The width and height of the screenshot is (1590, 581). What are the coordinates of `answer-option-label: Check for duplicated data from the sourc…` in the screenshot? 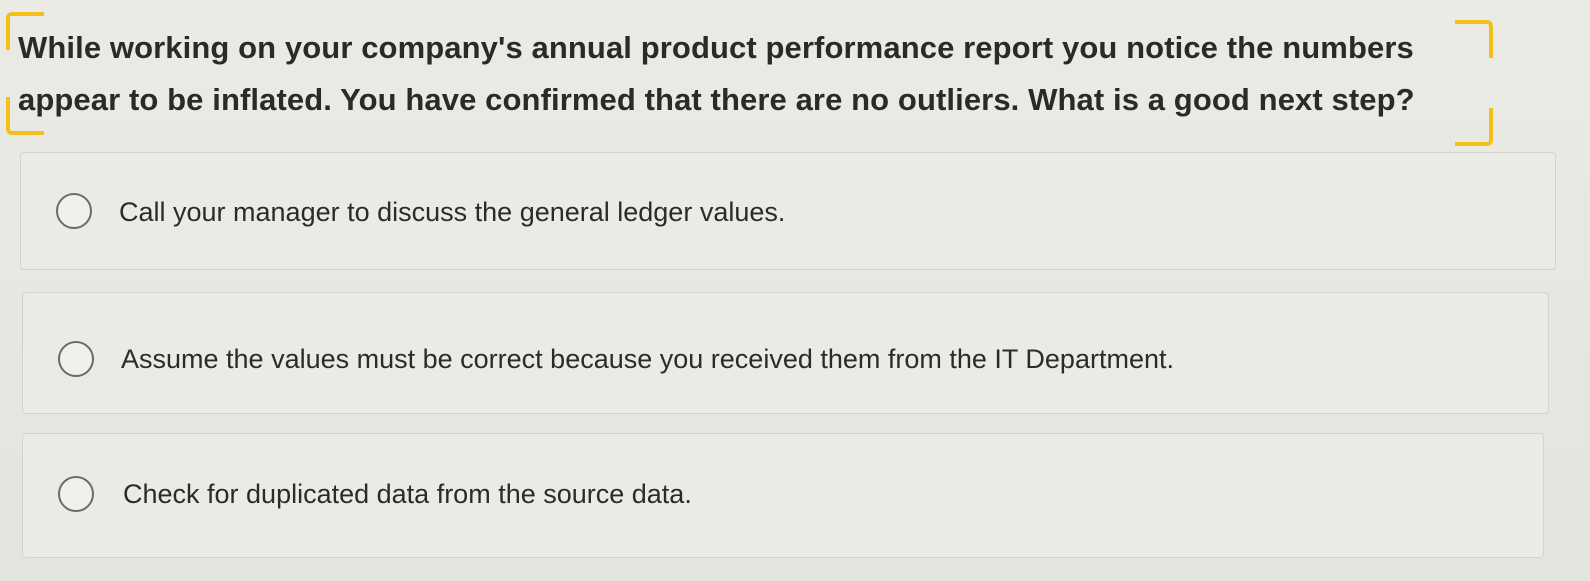 It's located at (407, 494).